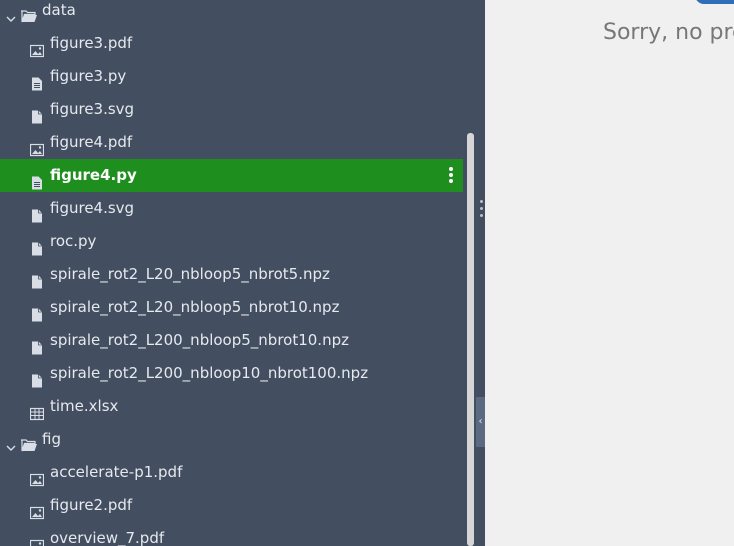 This screenshot has height=546, width=734. What do you see at coordinates (231, 109) in the screenshot?
I see `file-row: figure3.svg` at bounding box center [231, 109].